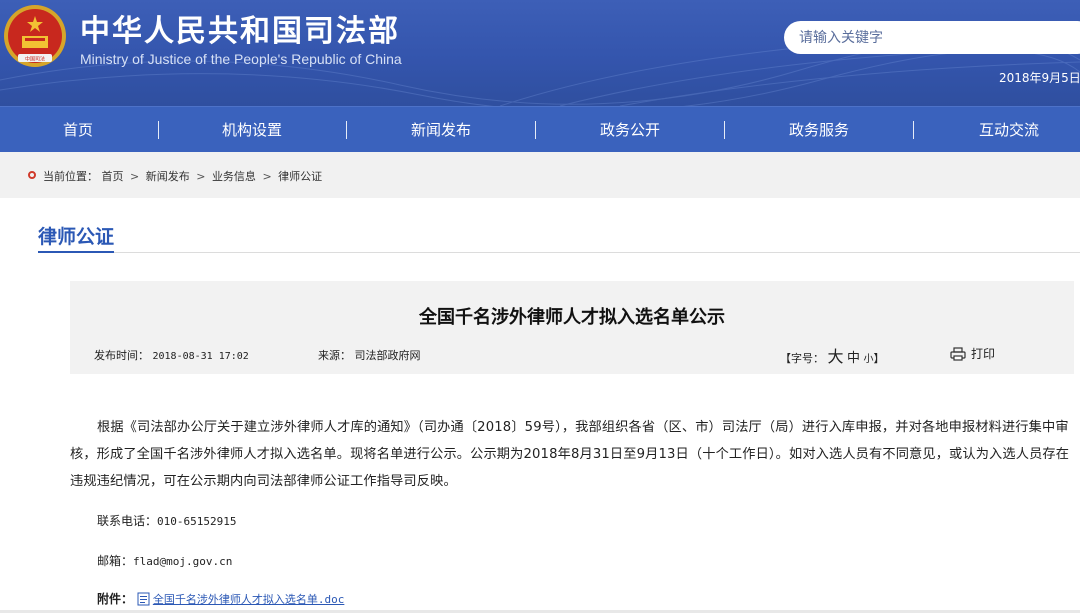 This screenshot has width=1080, height=613. Describe the element at coordinates (240, 31) in the screenshot. I see `site-title: 中华人民共和国司法部` at that location.